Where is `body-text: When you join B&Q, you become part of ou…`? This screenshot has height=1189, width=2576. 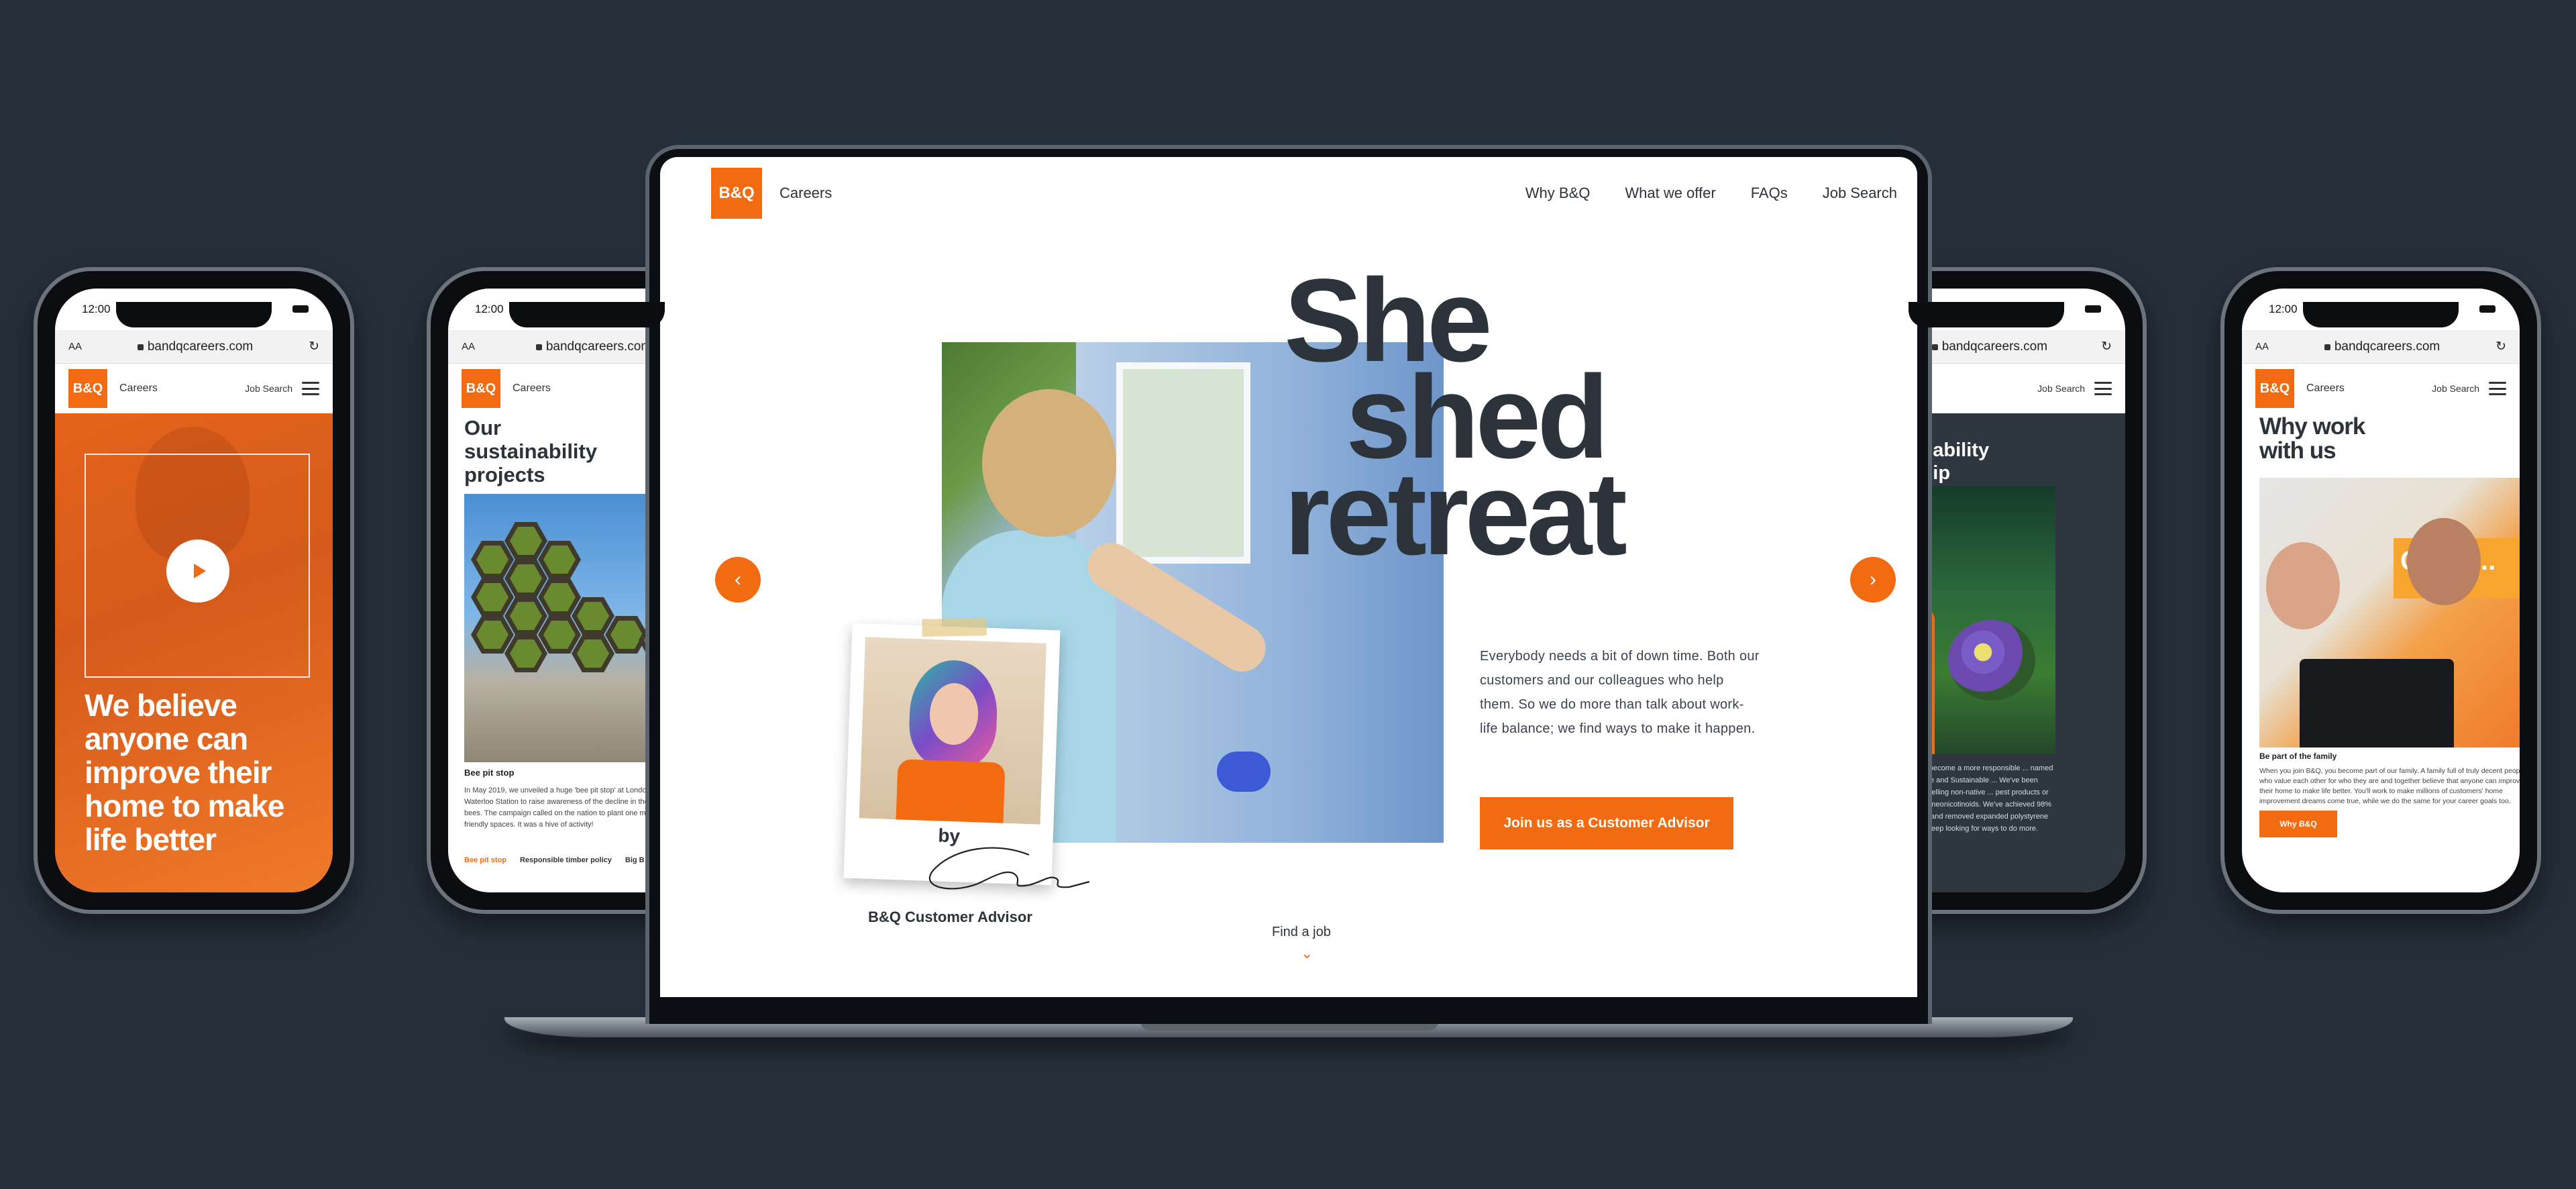 body-text: When you join B&Q, you become part of ou… is located at coordinates (2389, 786).